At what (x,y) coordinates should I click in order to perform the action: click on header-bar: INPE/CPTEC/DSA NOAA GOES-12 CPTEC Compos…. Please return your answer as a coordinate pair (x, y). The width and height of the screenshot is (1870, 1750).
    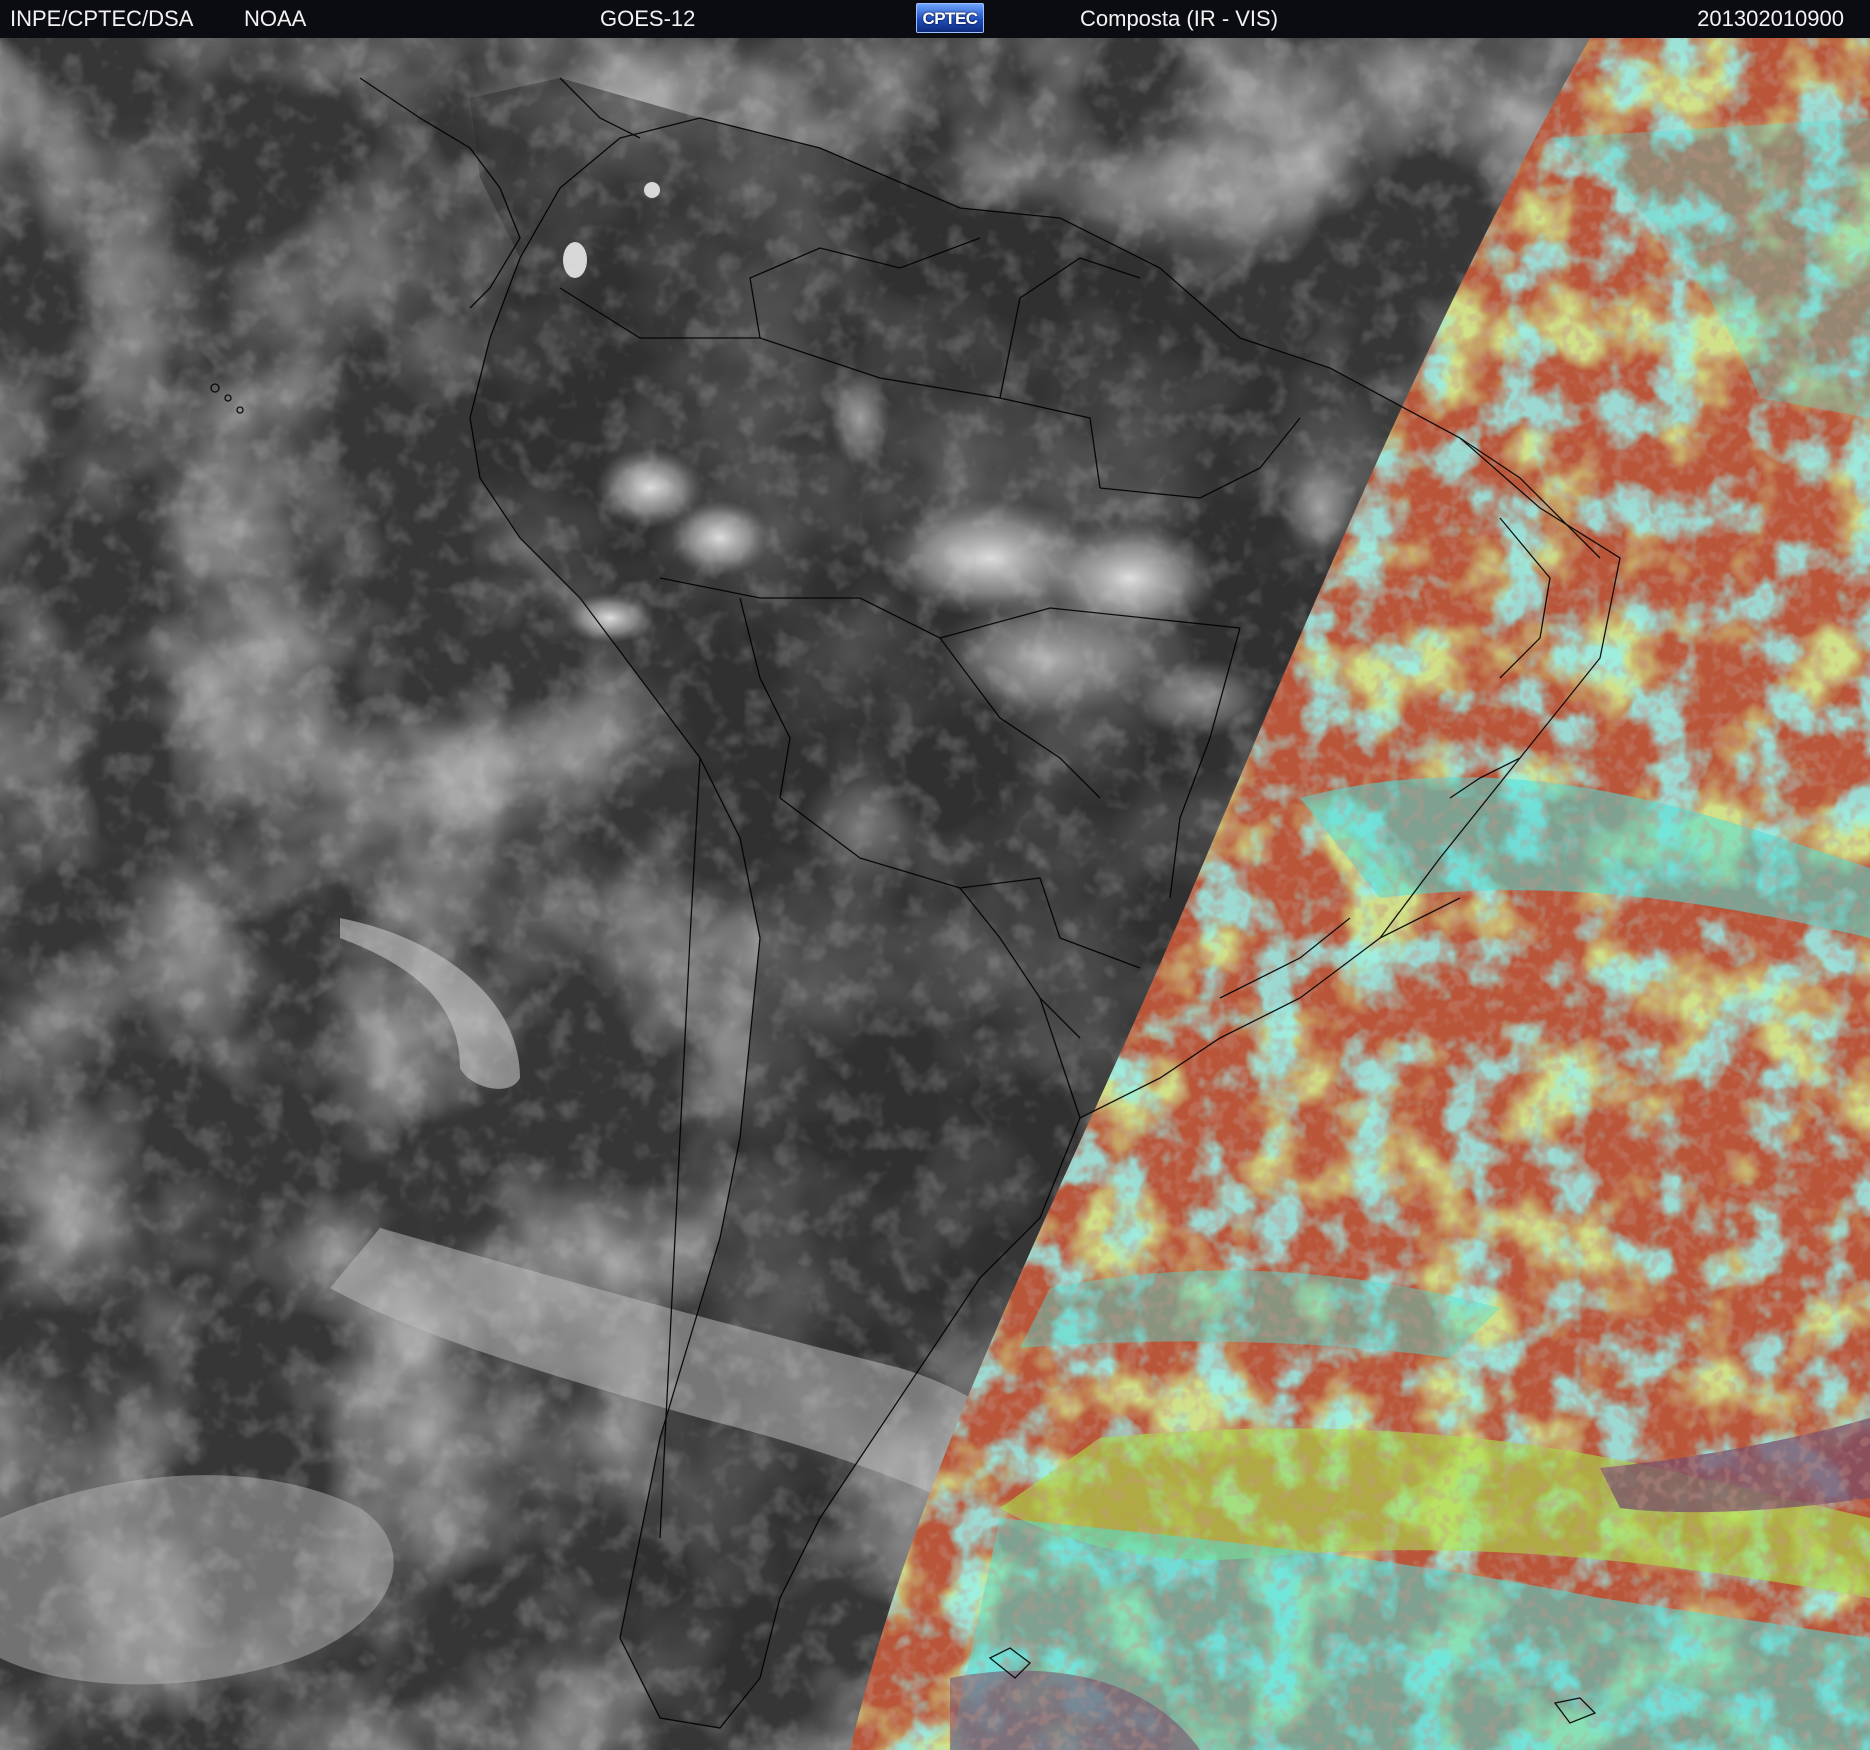
    Looking at the image, I should click on (935, 19).